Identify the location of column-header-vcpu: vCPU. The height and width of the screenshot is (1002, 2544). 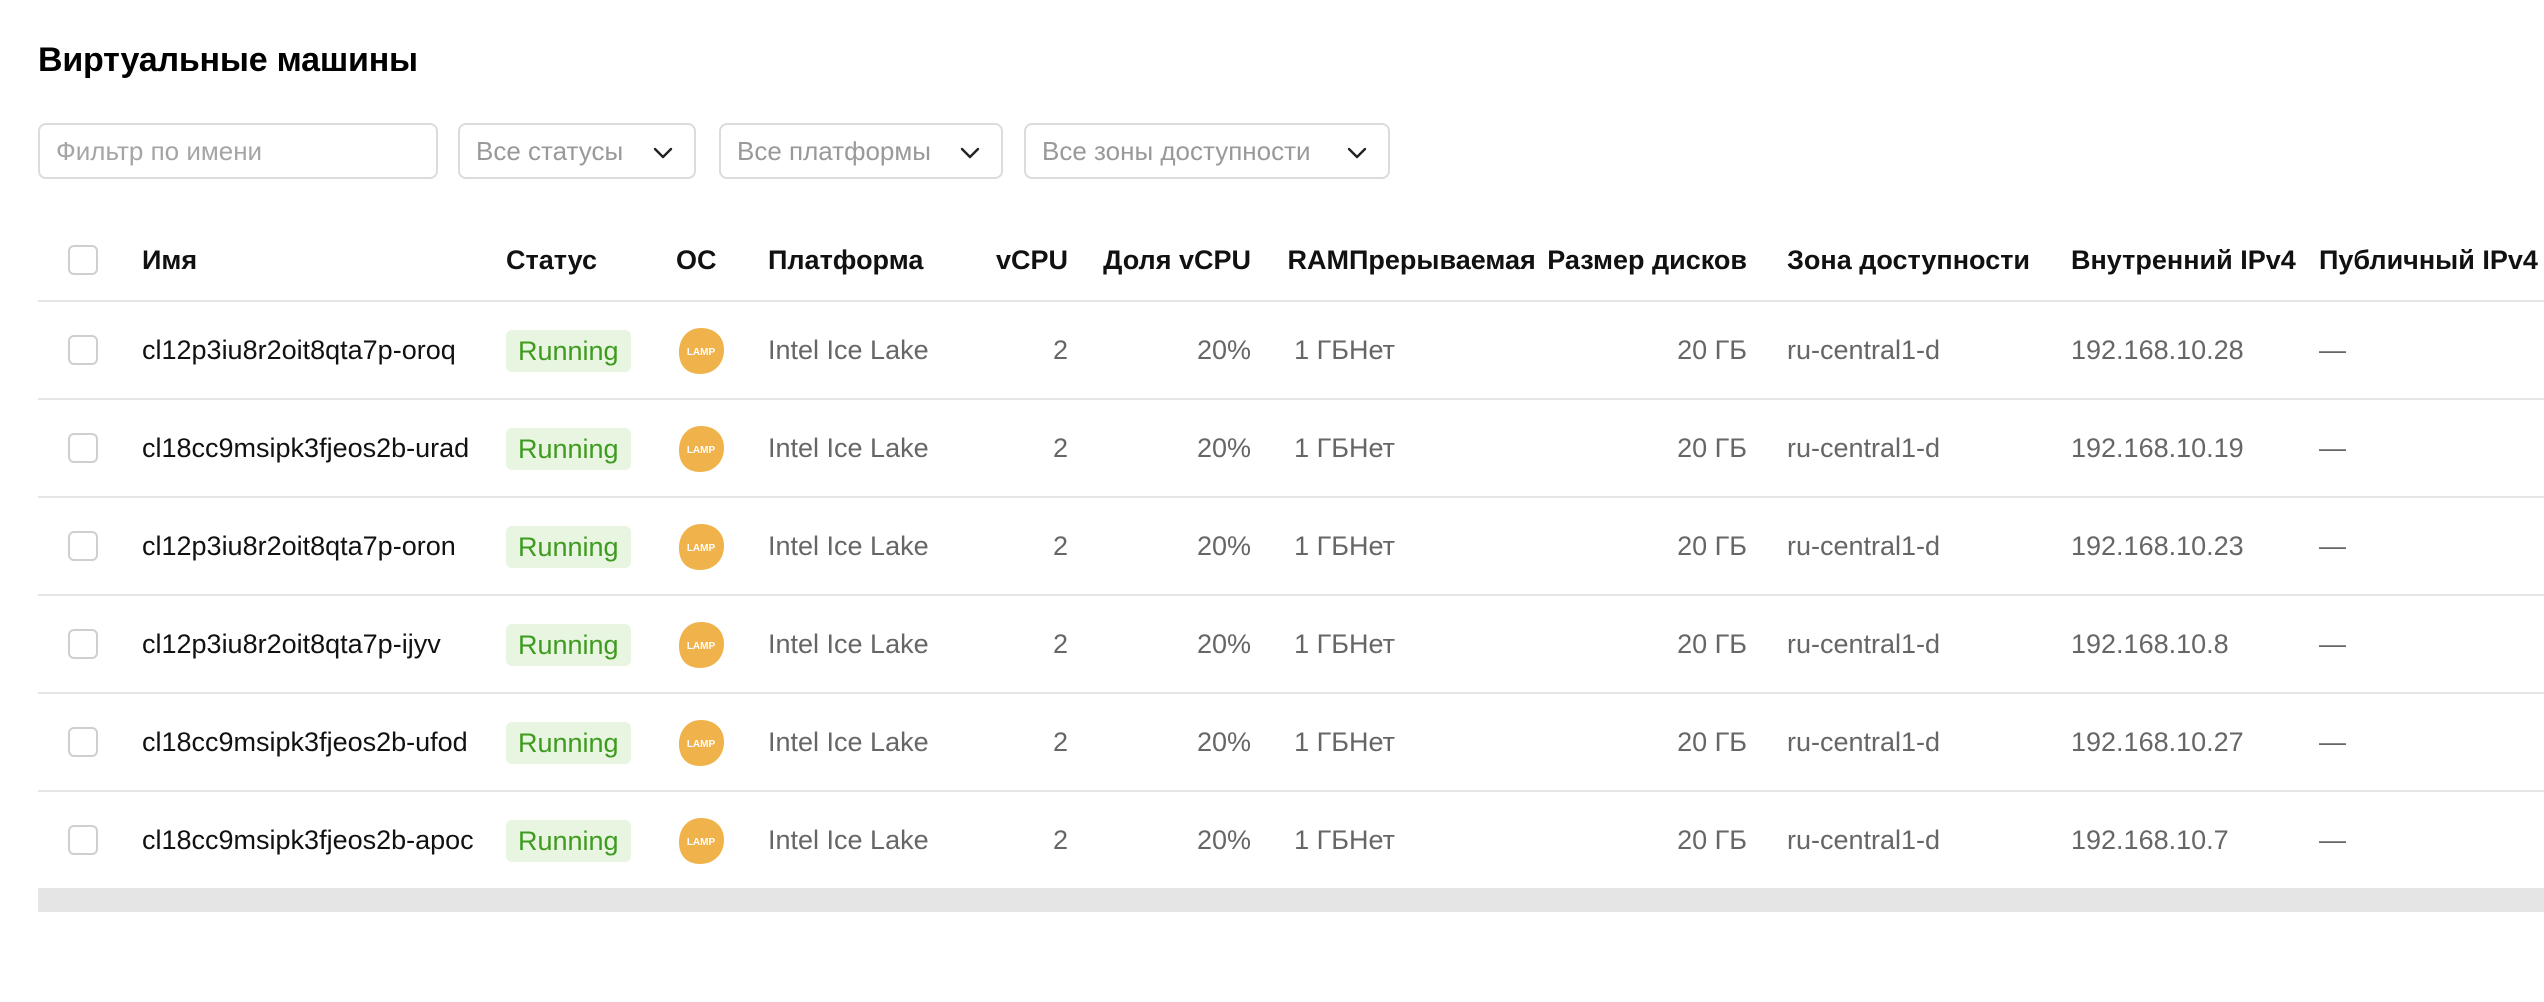
(1018, 260).